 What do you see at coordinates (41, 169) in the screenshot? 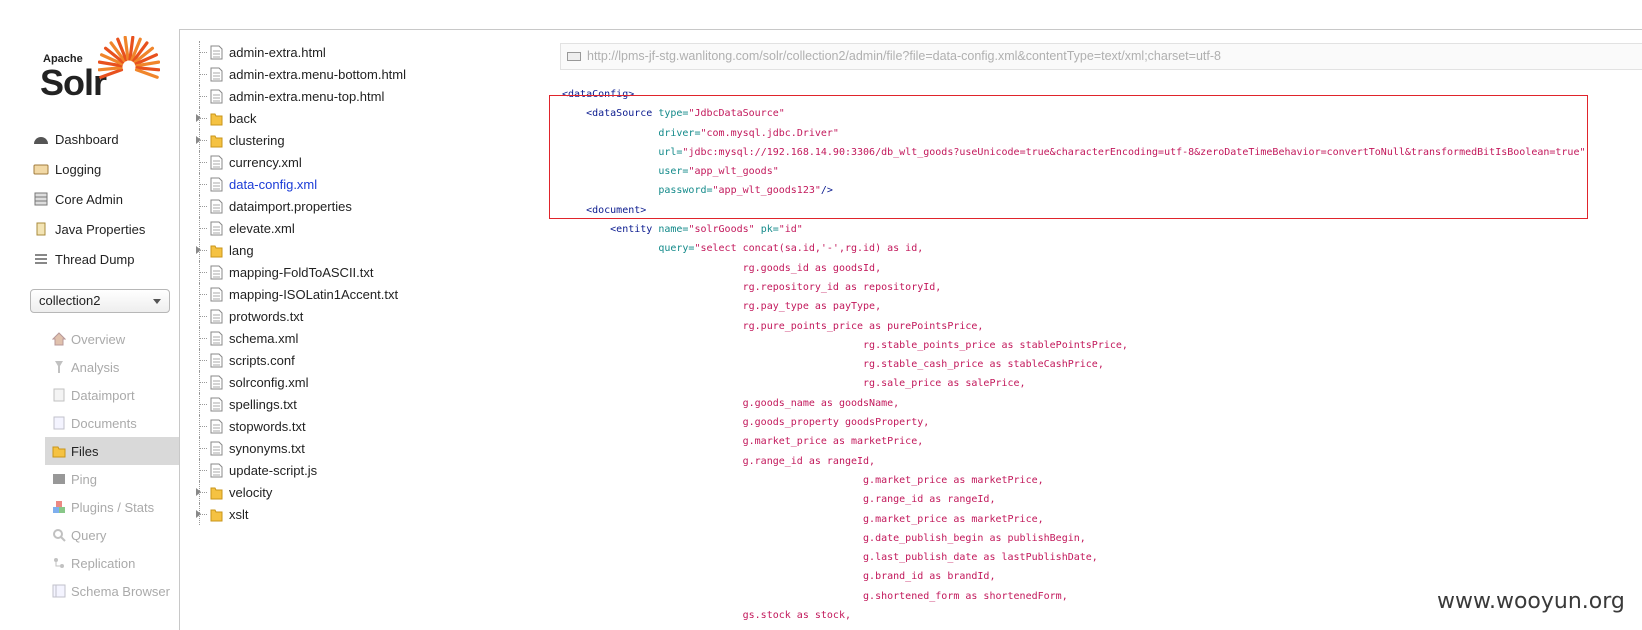
I see `logging-icon` at bounding box center [41, 169].